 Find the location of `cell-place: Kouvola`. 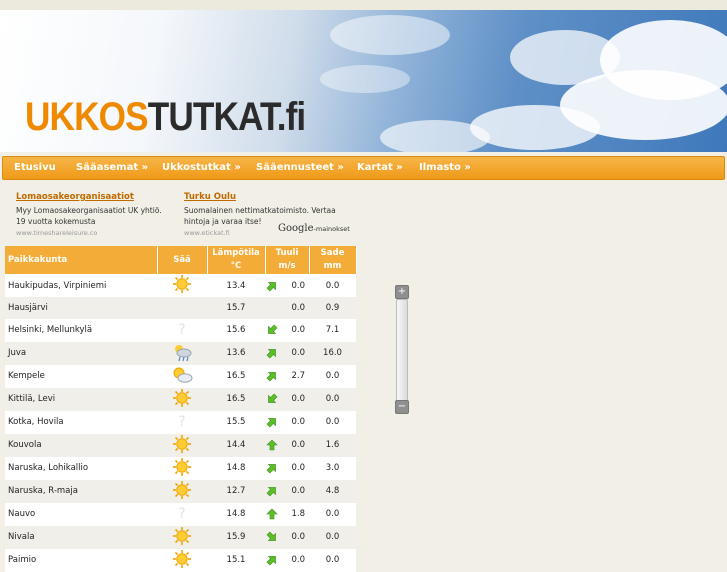

cell-place: Kouvola is located at coordinates (81, 445).